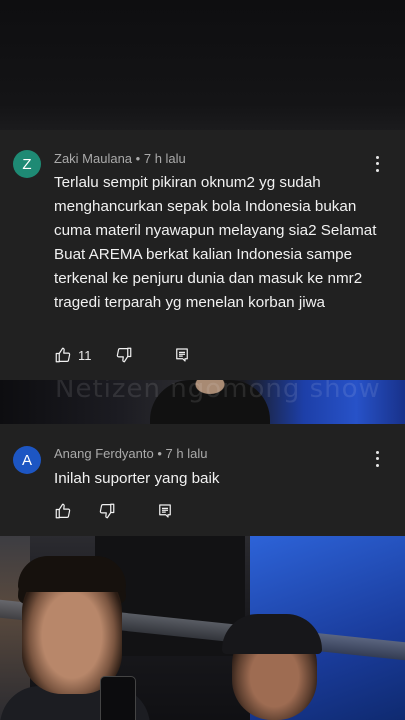 Image resolution: width=405 pixels, height=720 pixels. I want to click on avatar-letter: A, so click(26, 460).